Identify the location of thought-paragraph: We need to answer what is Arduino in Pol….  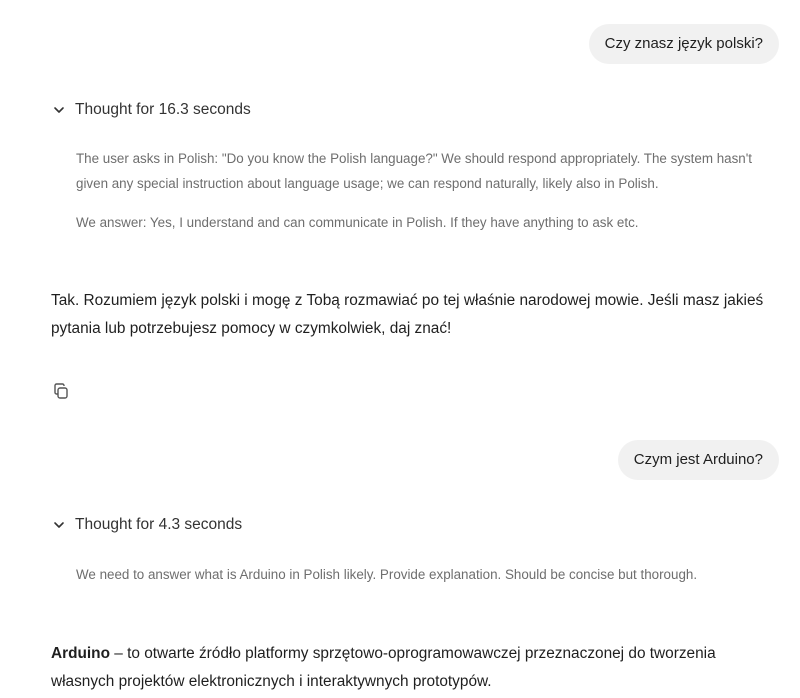
(387, 574).